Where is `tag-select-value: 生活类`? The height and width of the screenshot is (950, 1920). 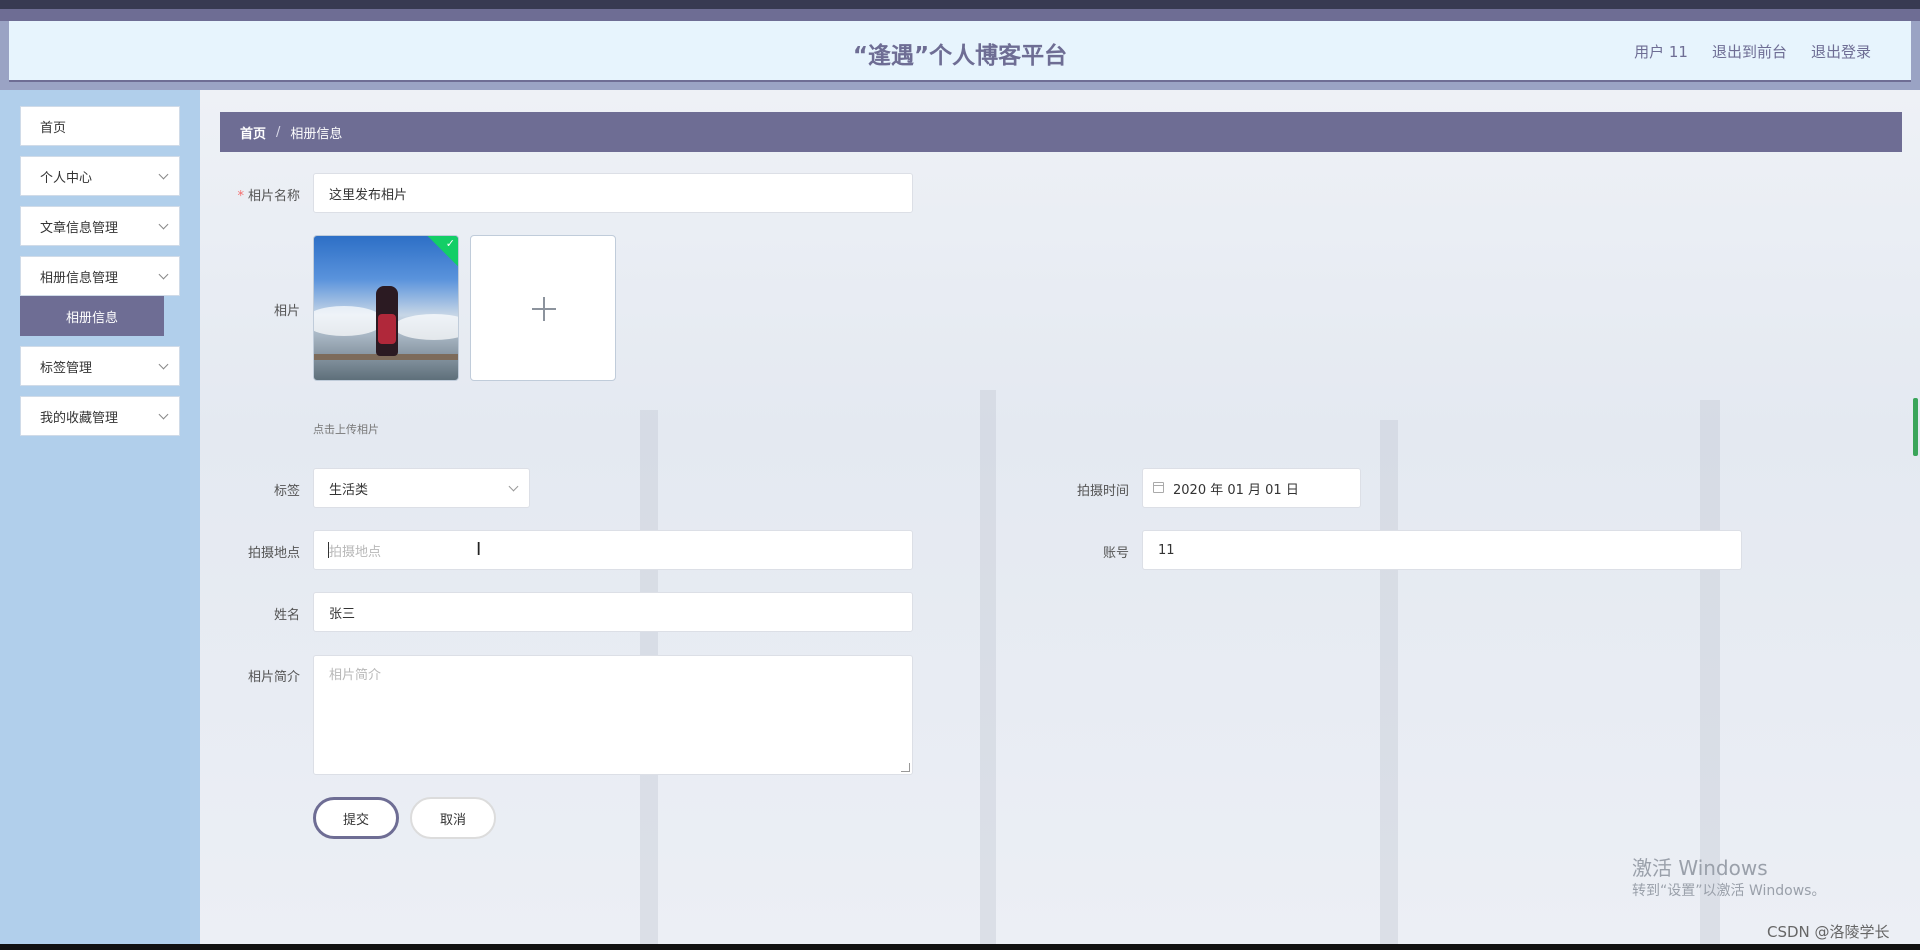 tag-select-value: 生活类 is located at coordinates (349, 490).